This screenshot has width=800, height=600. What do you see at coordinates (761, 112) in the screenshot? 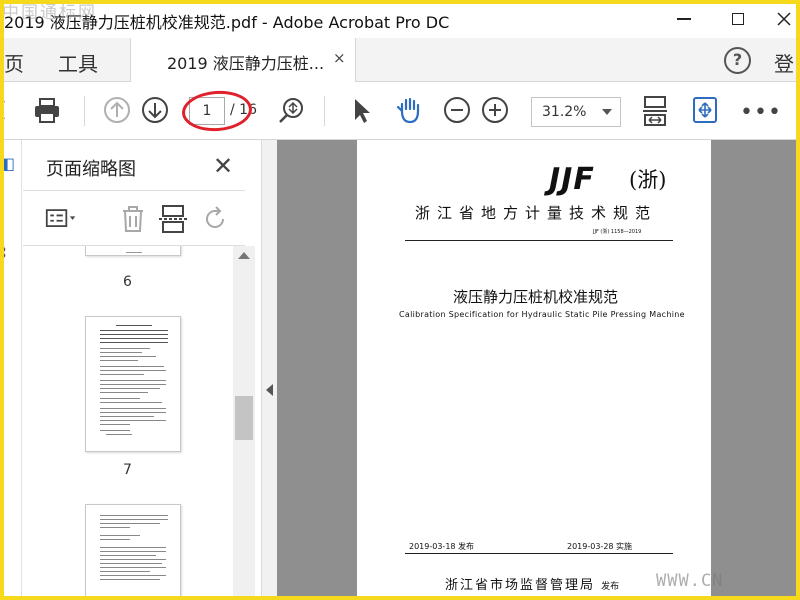
I see `more-icon: •••` at bounding box center [761, 112].